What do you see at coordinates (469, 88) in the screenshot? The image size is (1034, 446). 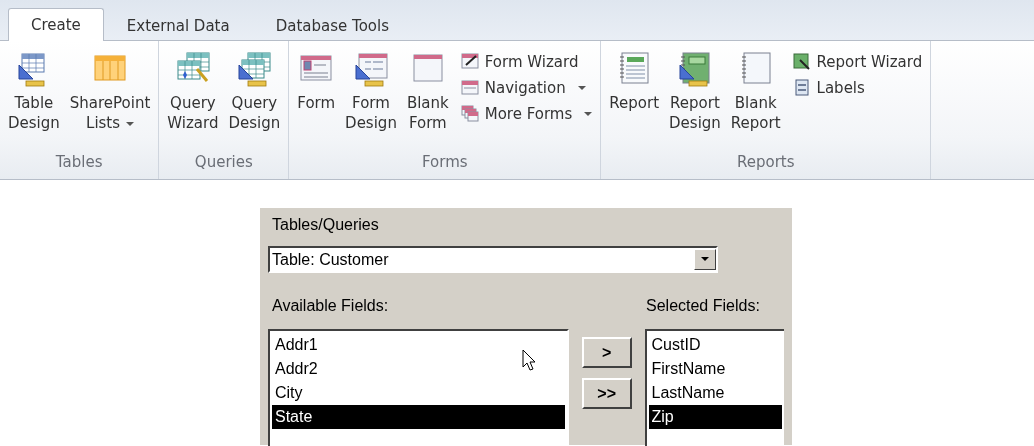 I see `navigation-icon` at bounding box center [469, 88].